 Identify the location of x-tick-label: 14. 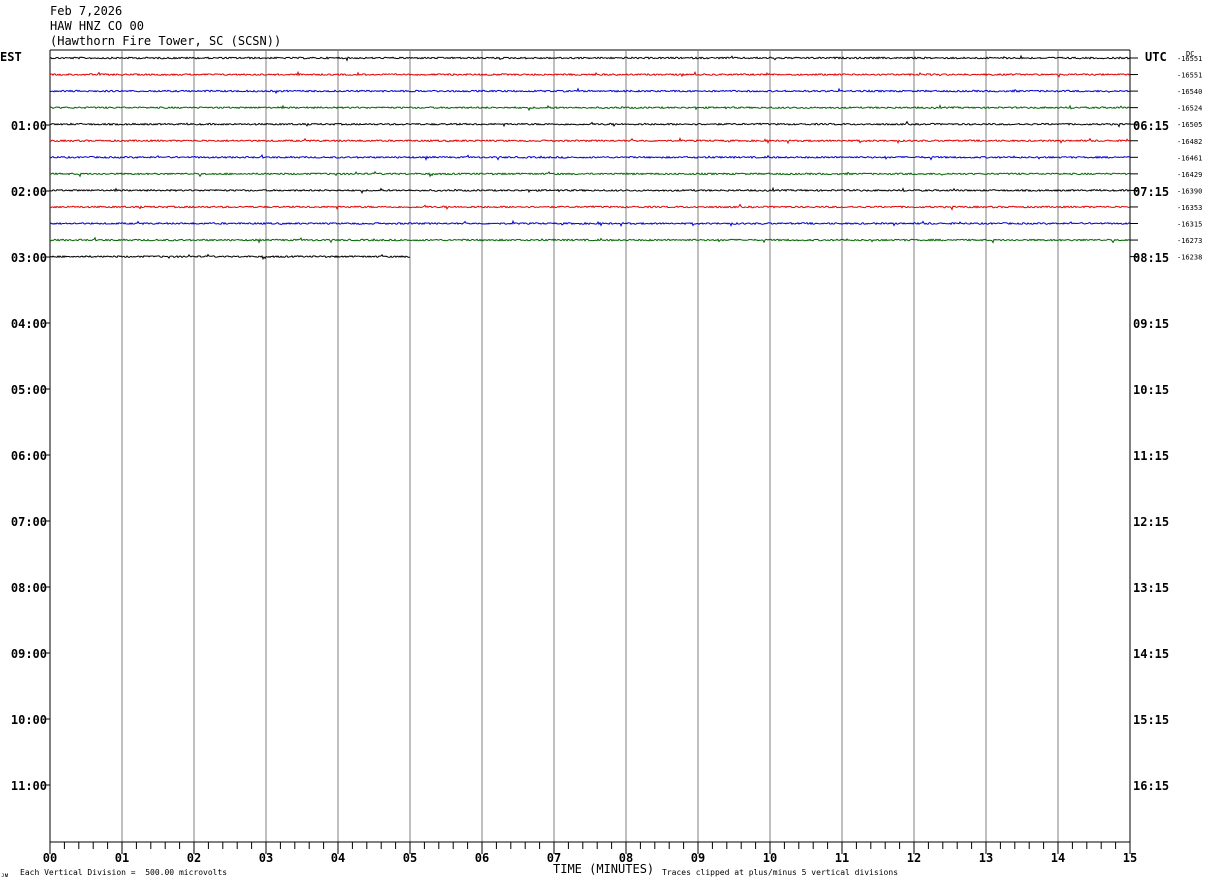
(1058, 858).